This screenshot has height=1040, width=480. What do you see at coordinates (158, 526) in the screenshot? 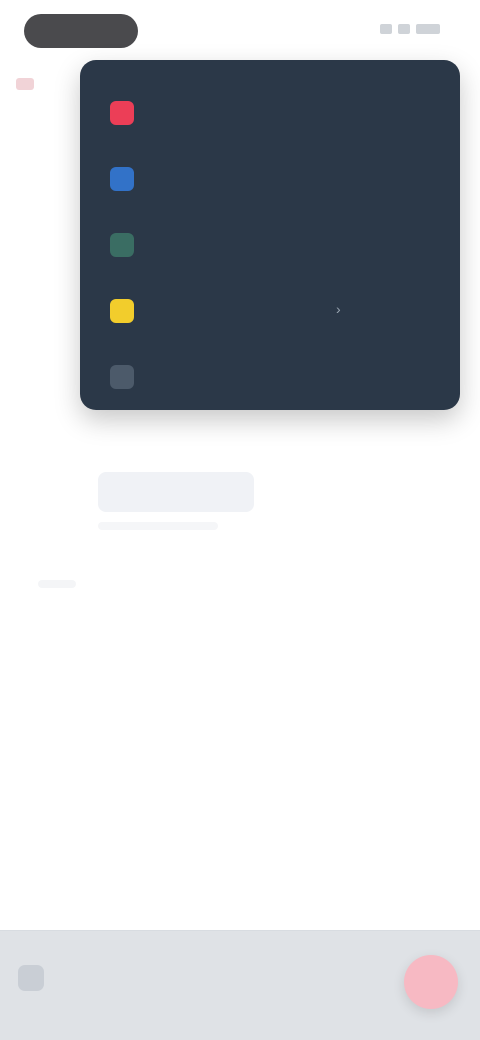
I see `content-line` at bounding box center [158, 526].